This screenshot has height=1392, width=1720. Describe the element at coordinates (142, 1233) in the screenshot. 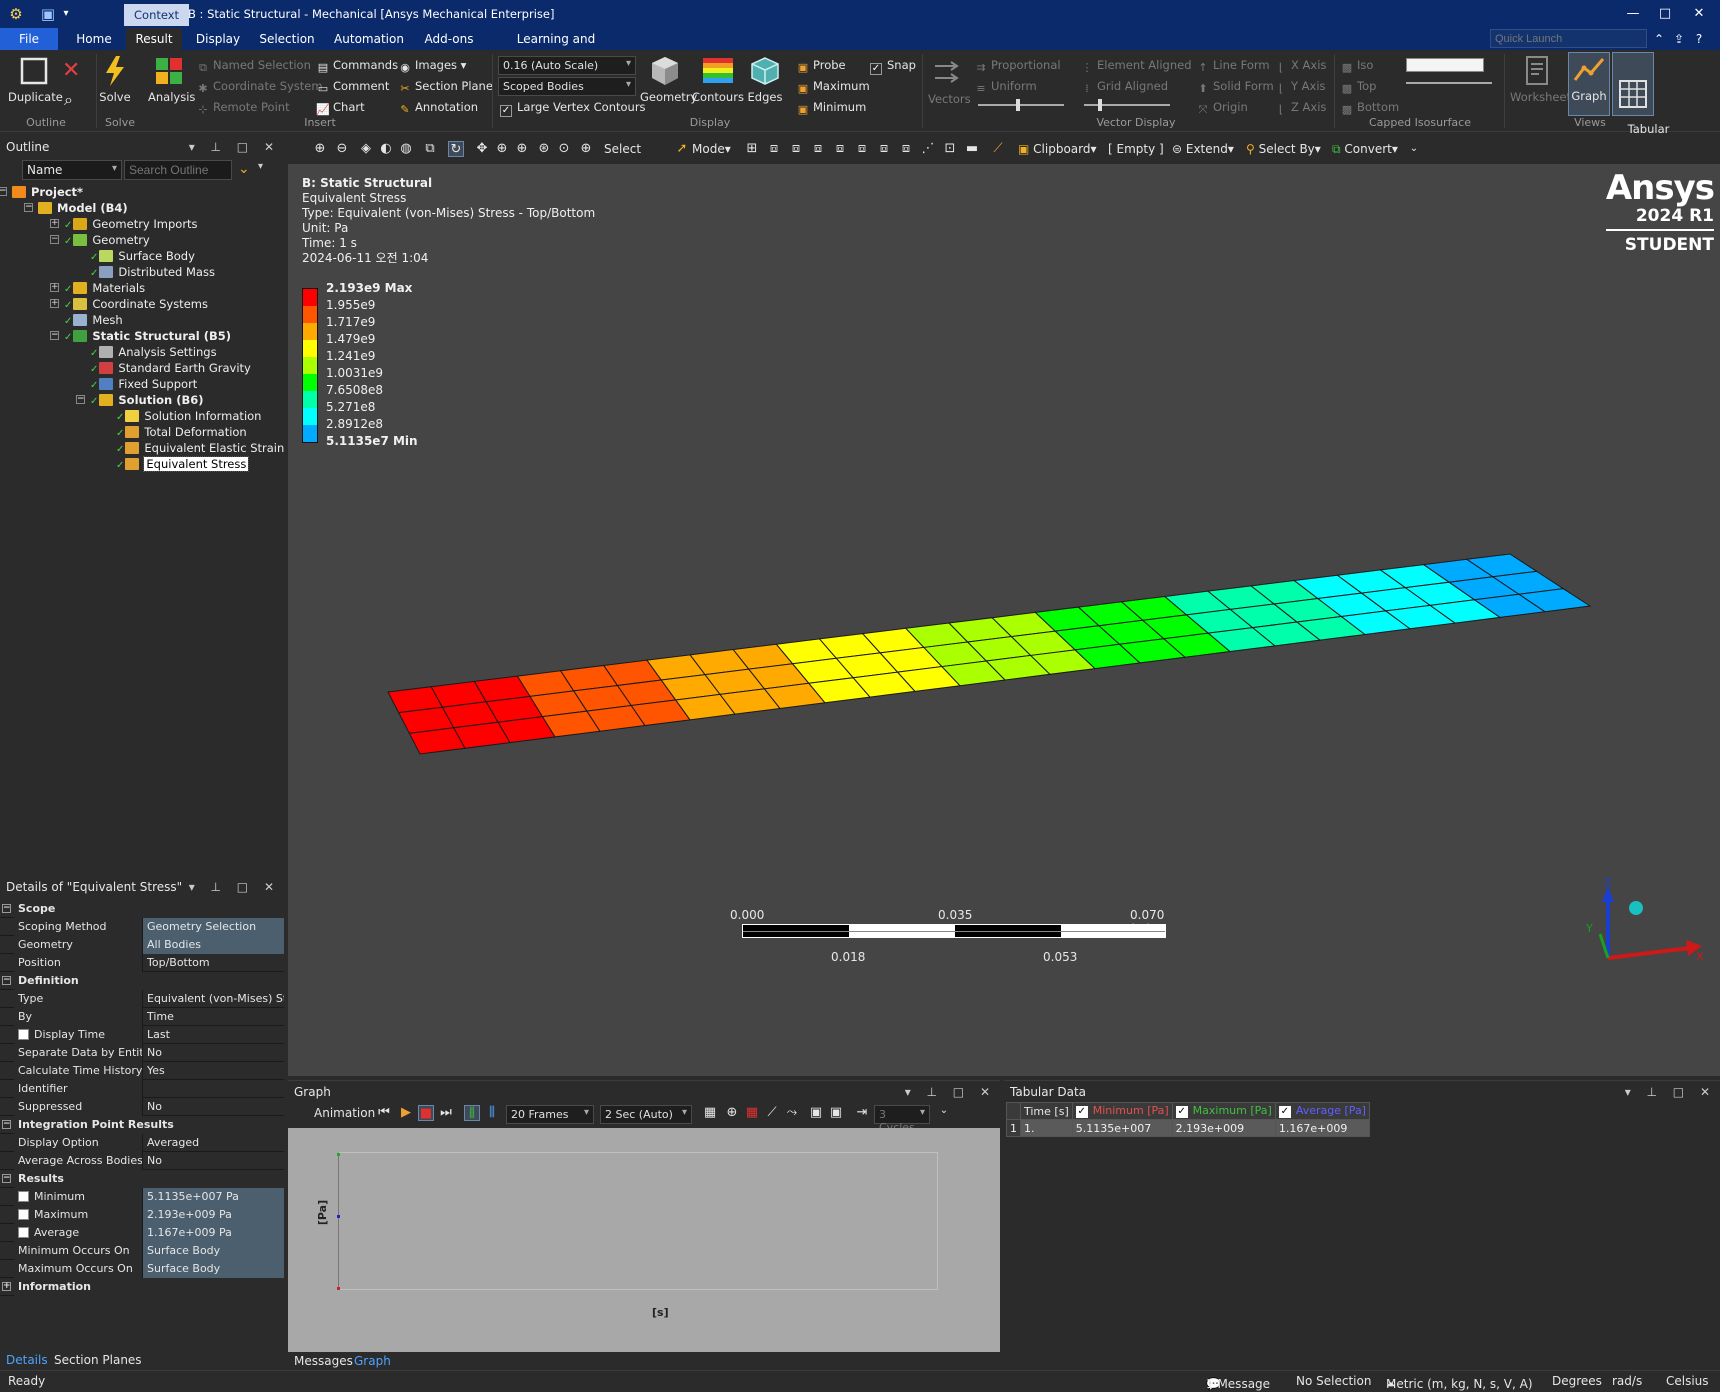

I see `details-row: Average 1.167e+009 Pa` at that location.